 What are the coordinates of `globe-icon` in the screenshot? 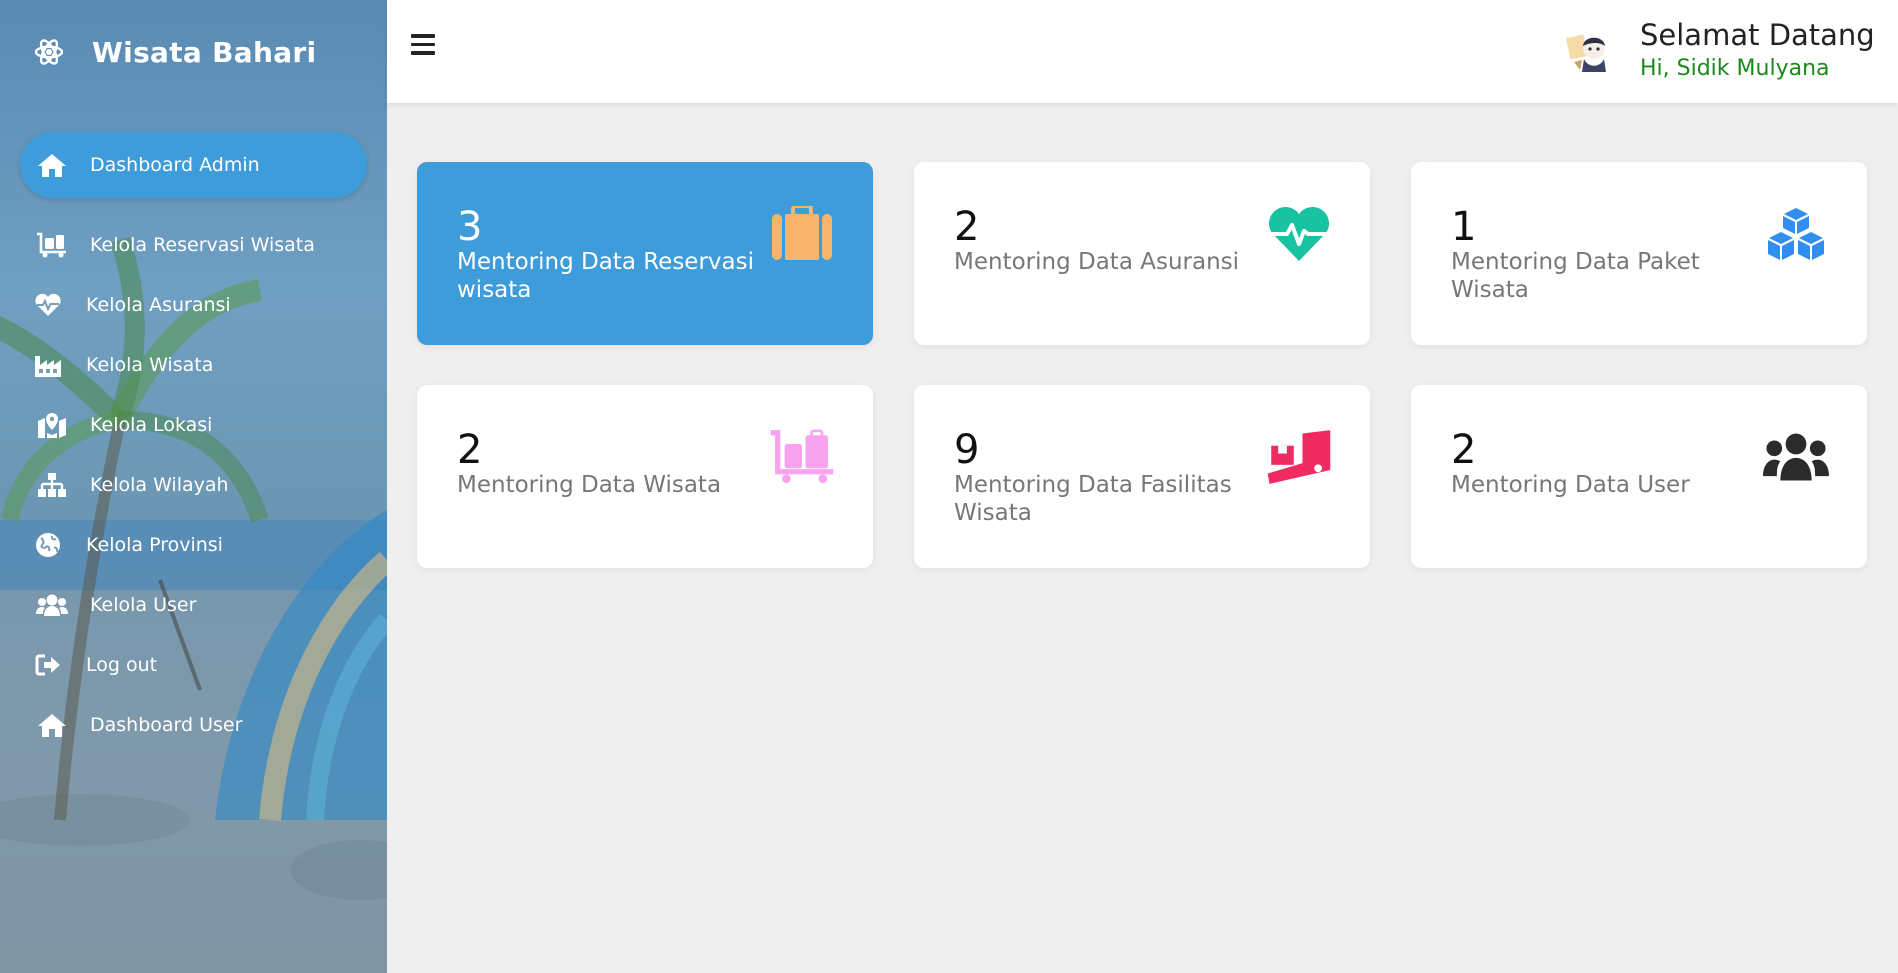 It's located at (48, 545).